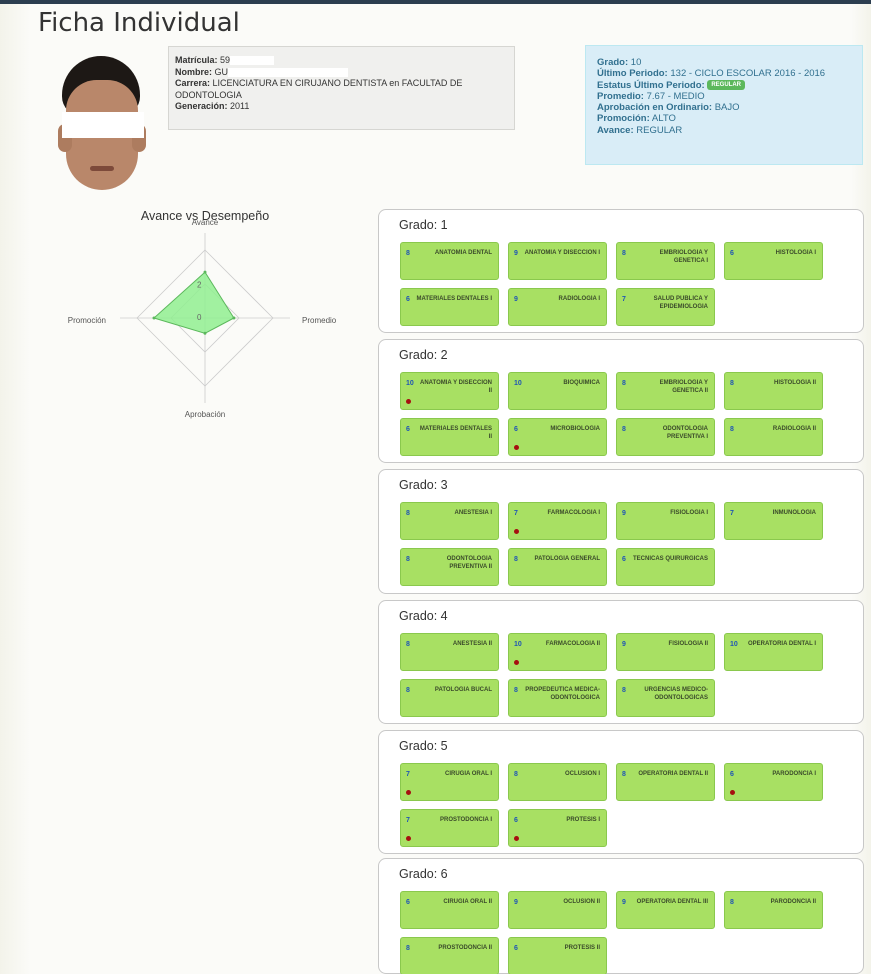  Describe the element at coordinates (773, 910) in the screenshot. I see `course-card: 8 PARODONCIA II` at that location.